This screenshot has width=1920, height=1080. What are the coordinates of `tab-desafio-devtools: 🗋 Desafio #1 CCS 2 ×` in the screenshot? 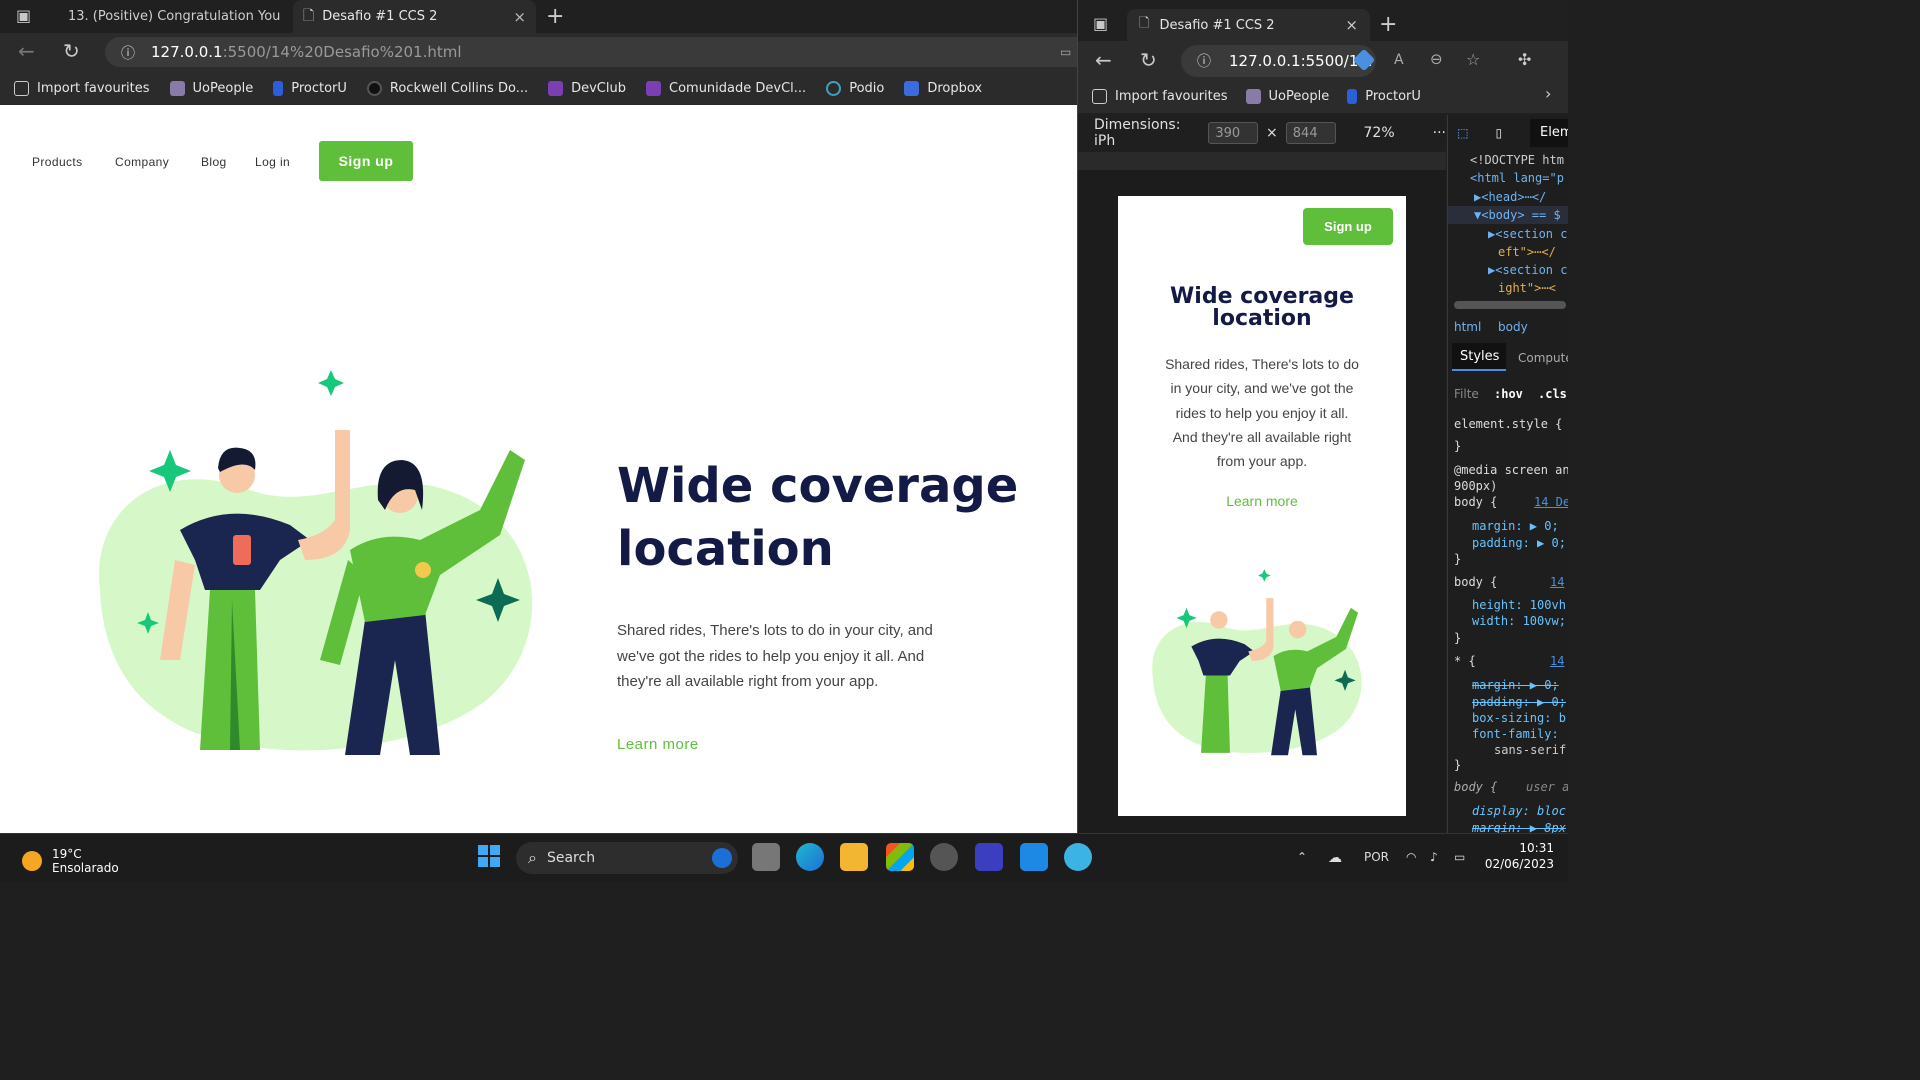 It's located at (1248, 25).